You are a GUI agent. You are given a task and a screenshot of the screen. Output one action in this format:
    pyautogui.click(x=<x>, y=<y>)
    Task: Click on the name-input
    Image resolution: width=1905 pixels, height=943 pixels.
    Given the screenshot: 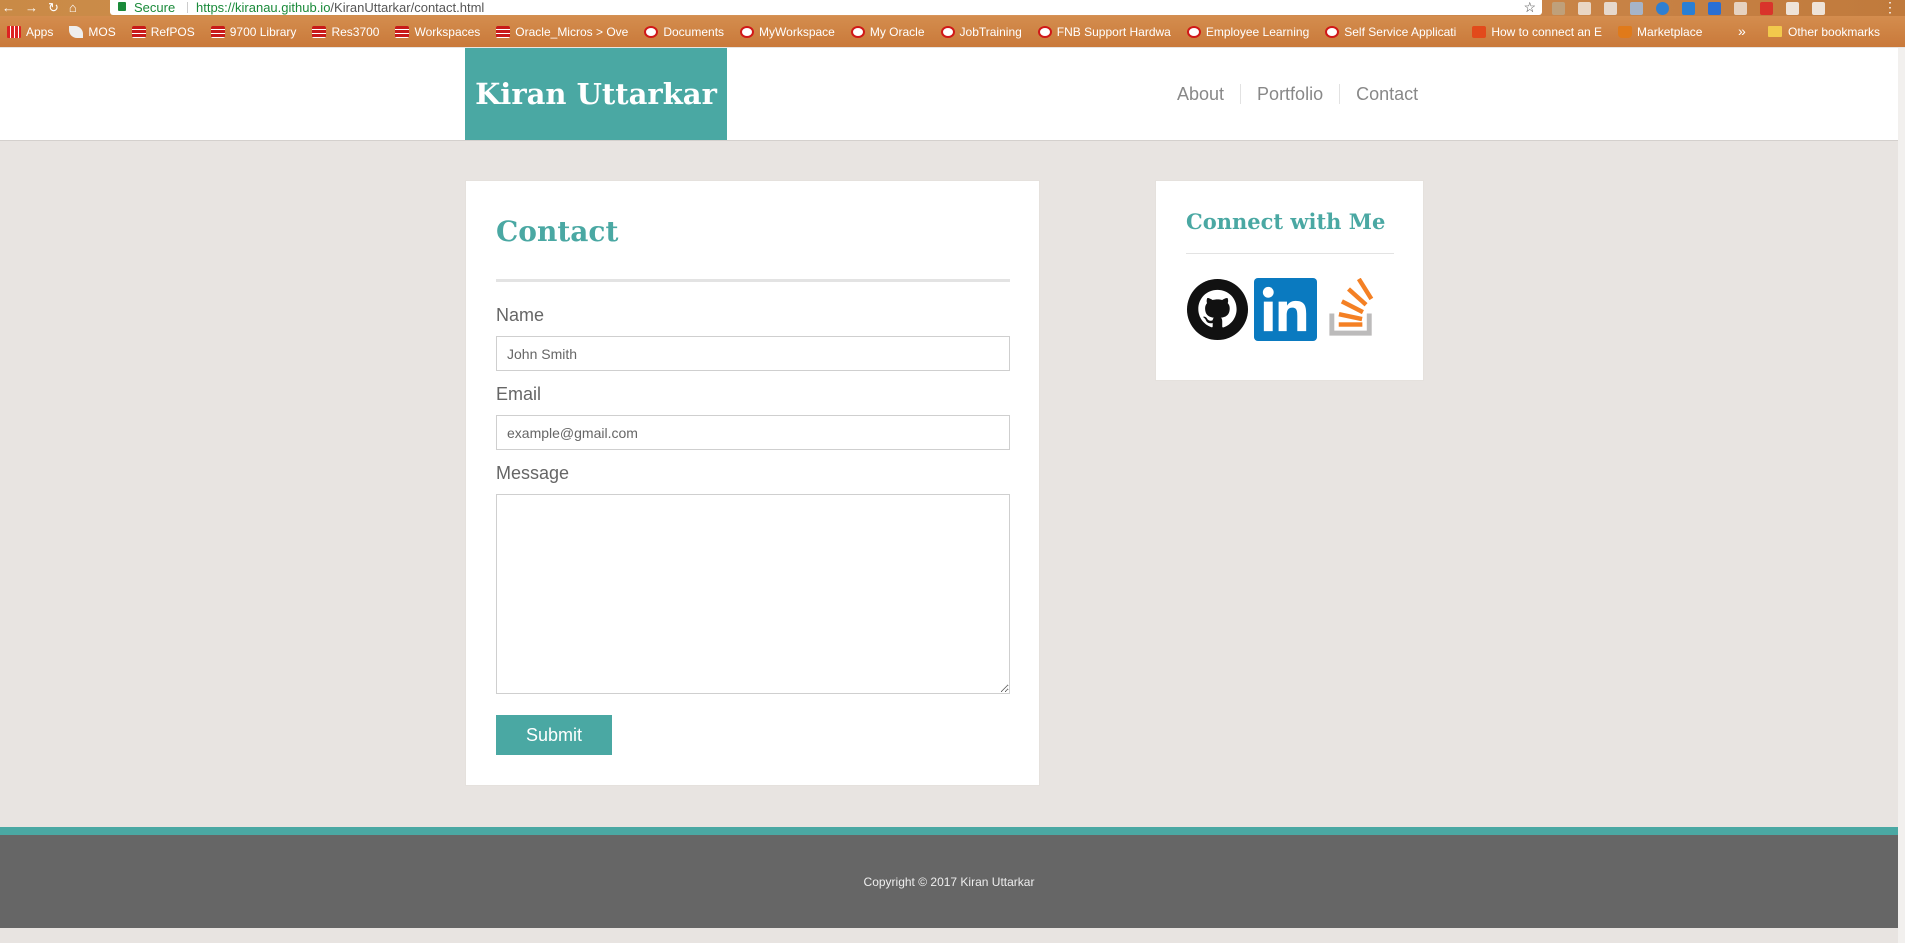 What is the action you would take?
    pyautogui.click(x=753, y=353)
    